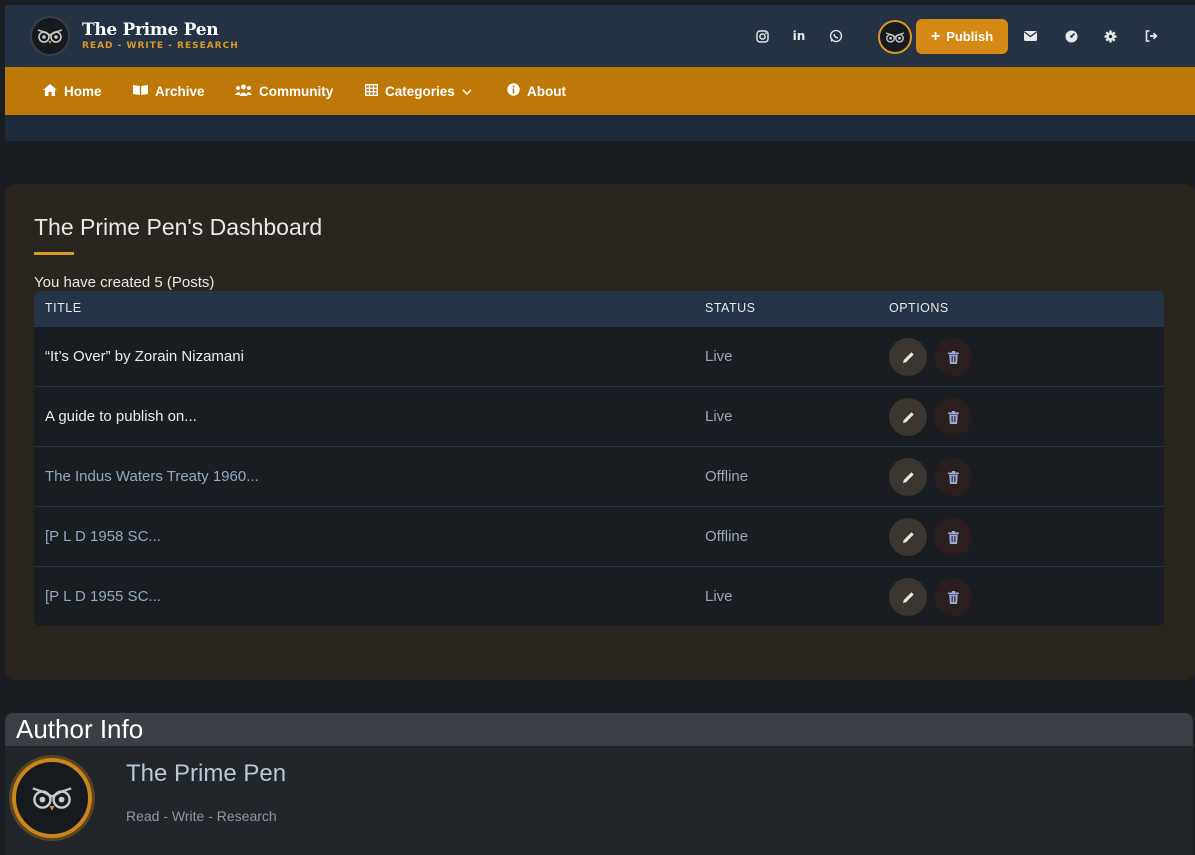 Image resolution: width=1195 pixels, height=855 pixels. I want to click on chevron-down-icon, so click(467, 91).